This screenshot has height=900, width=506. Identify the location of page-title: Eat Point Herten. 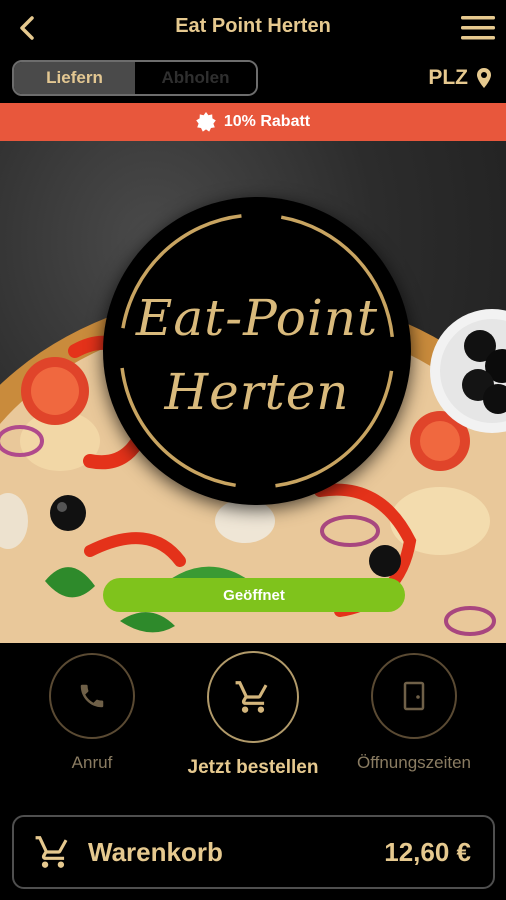
(253, 26).